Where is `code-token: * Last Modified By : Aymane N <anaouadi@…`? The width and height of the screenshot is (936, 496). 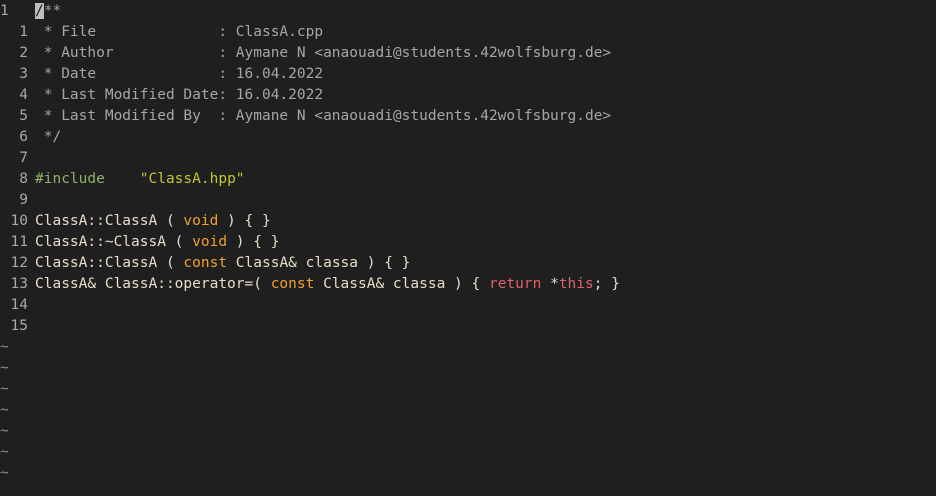 code-token: * Last Modified By : Aymane N <anaouadi@… is located at coordinates (323, 116).